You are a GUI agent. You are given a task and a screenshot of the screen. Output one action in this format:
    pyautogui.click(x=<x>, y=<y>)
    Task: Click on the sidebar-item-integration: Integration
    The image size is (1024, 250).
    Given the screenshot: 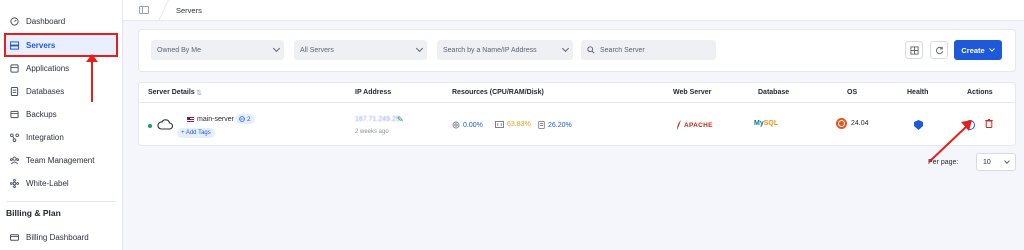 What is the action you would take?
    pyautogui.click(x=61, y=137)
    